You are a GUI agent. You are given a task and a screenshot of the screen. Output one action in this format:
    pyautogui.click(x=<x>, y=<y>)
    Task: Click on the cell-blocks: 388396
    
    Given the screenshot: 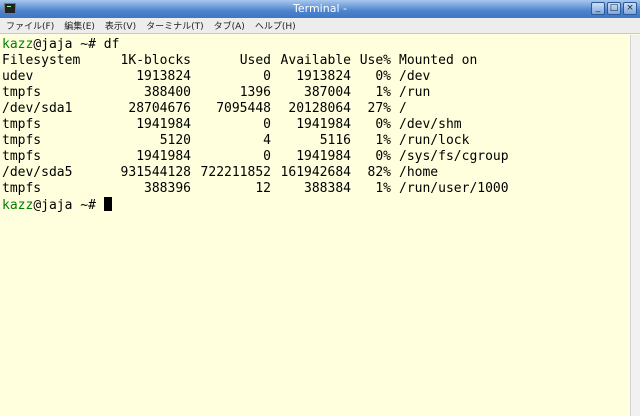 What is the action you would take?
    pyautogui.click(x=167, y=188)
    